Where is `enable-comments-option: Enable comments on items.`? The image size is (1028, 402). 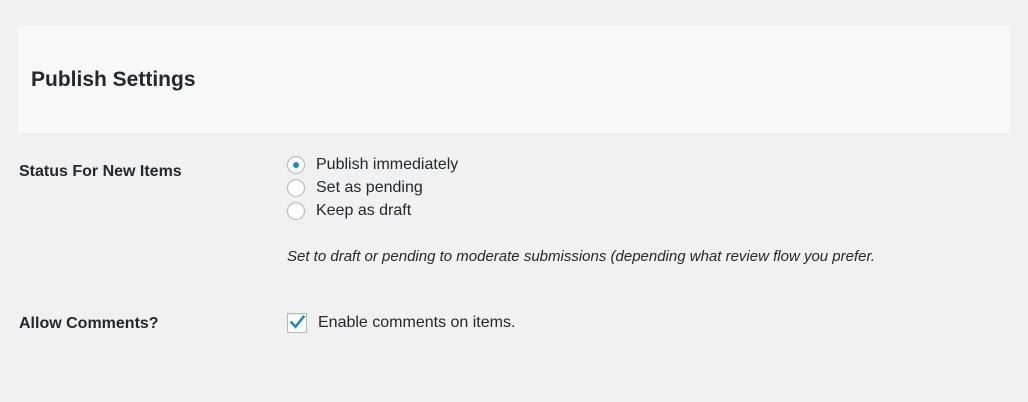 enable-comments-option: Enable comments on items. is located at coordinates (401, 323).